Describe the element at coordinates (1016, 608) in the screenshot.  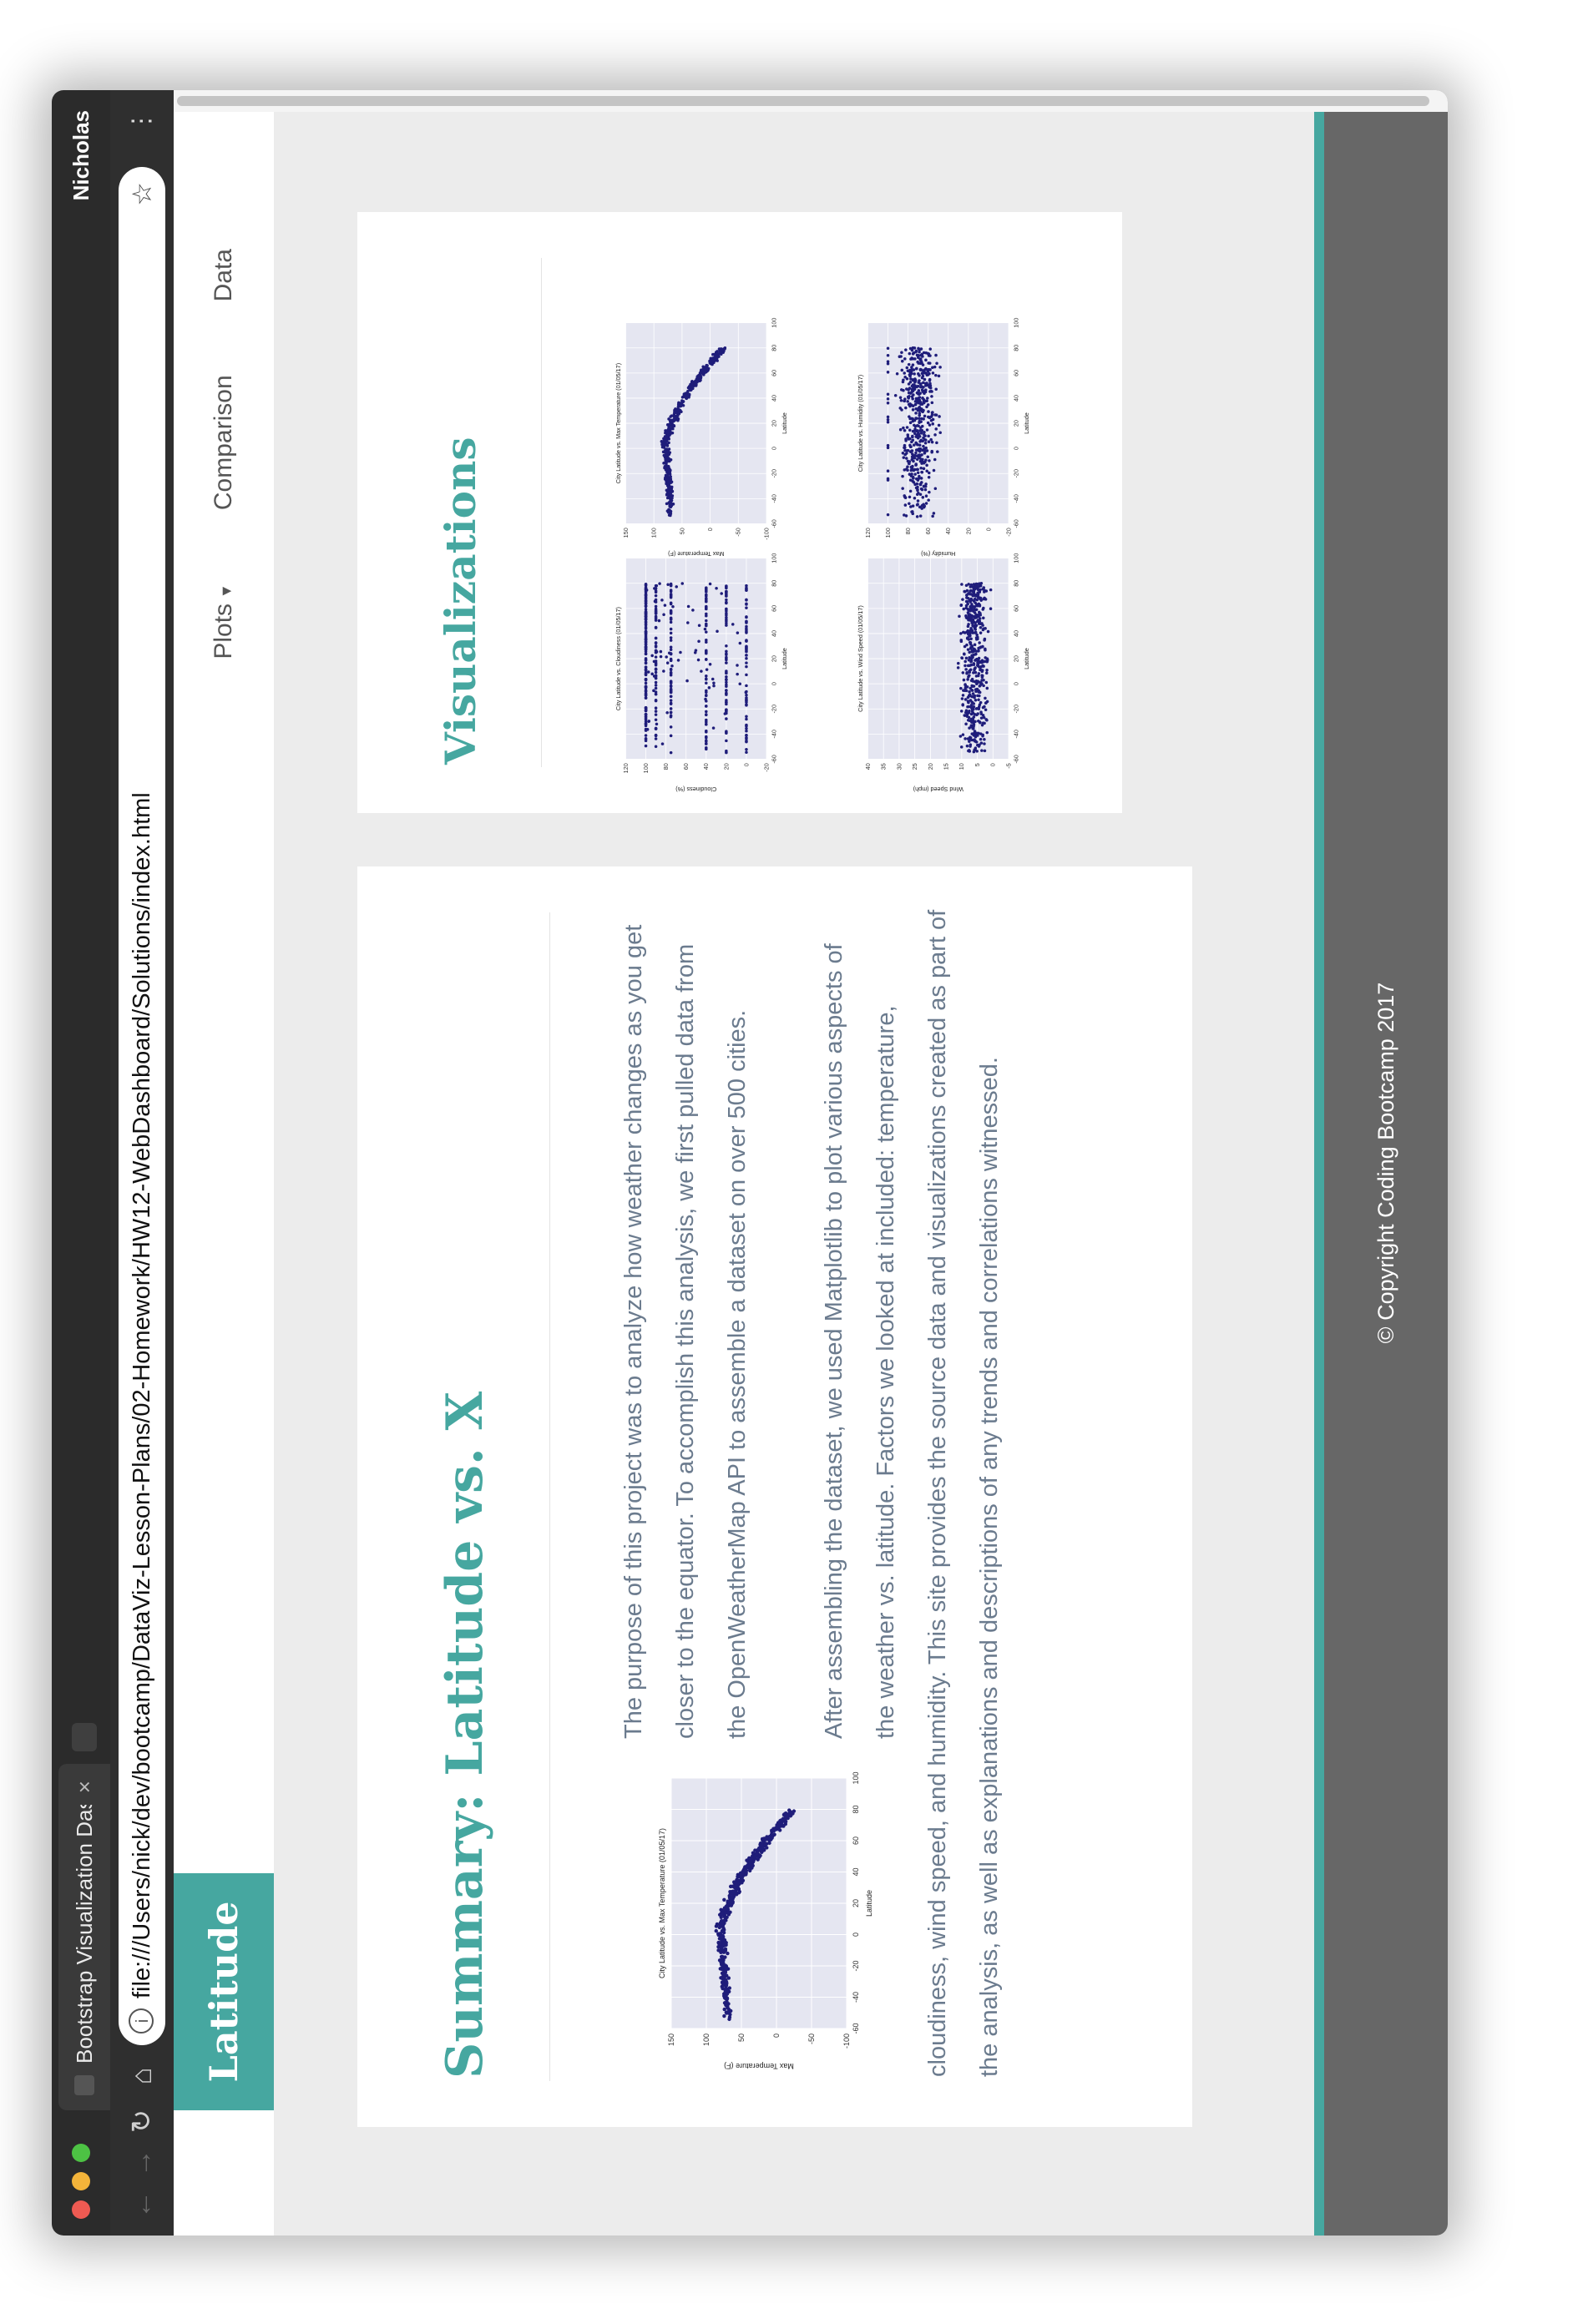
I see `x-tick-label: 60` at that location.